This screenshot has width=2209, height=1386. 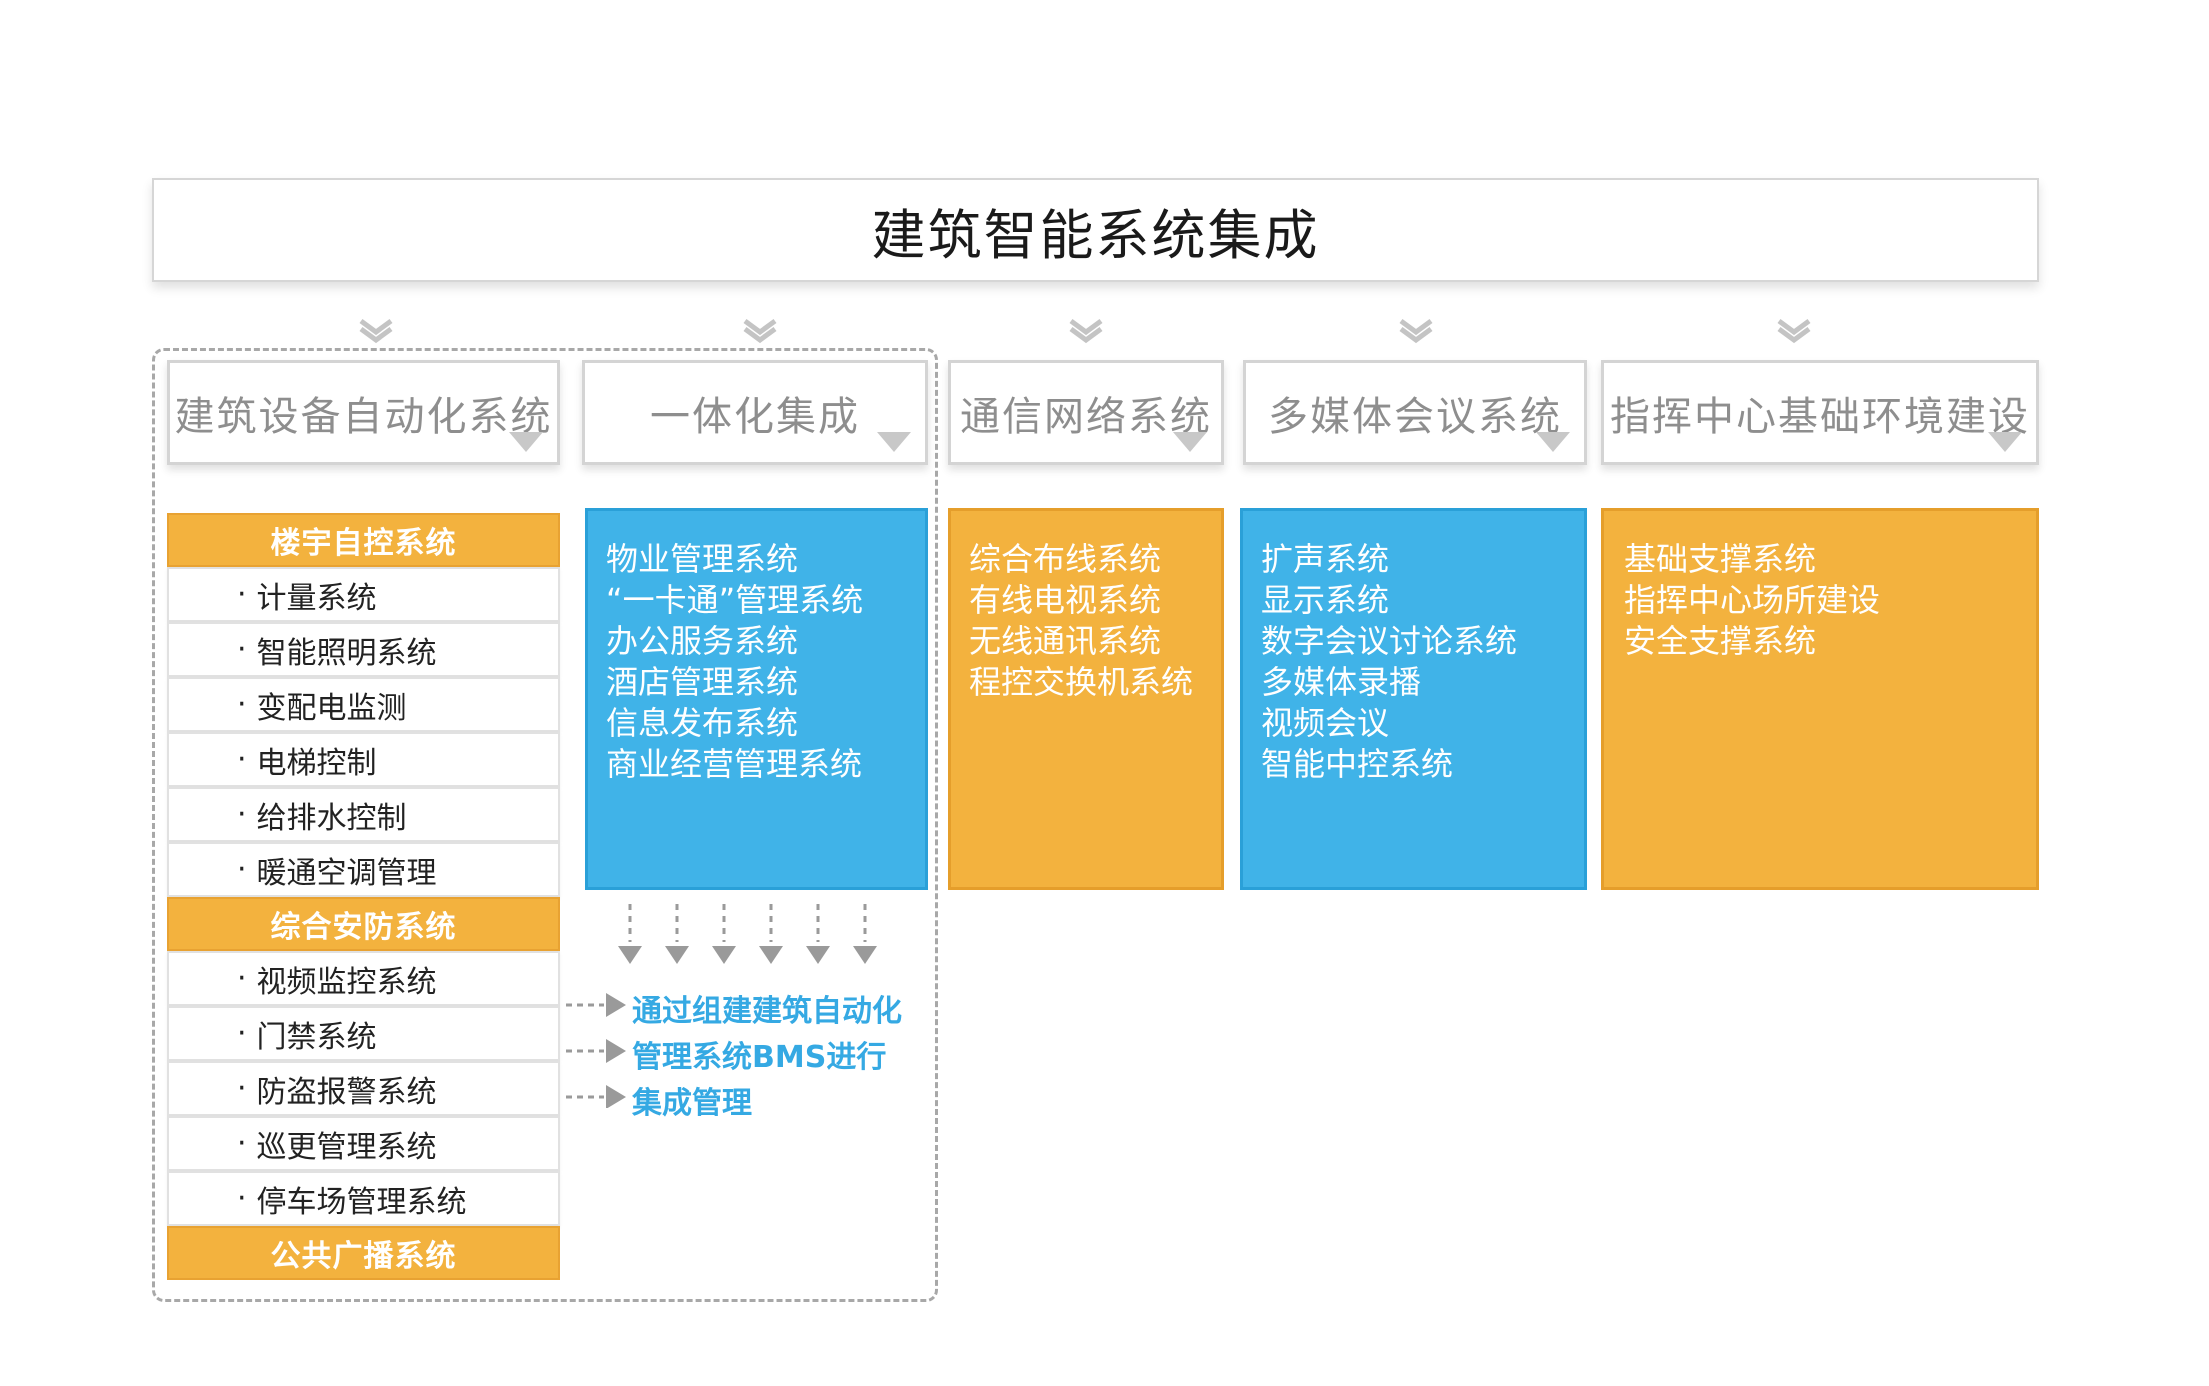 I want to click on panel-multimedia: 扩声系统 显示系统 数字会议讨论系统 多媒体录播 视频会议 智能中控系统, so click(x=1413, y=699).